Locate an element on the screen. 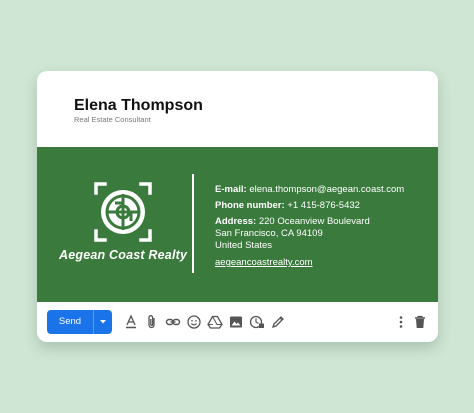 Image resolution: width=474 pixels, height=413 pixels. compose-toolbar: Send is located at coordinates (237, 322).